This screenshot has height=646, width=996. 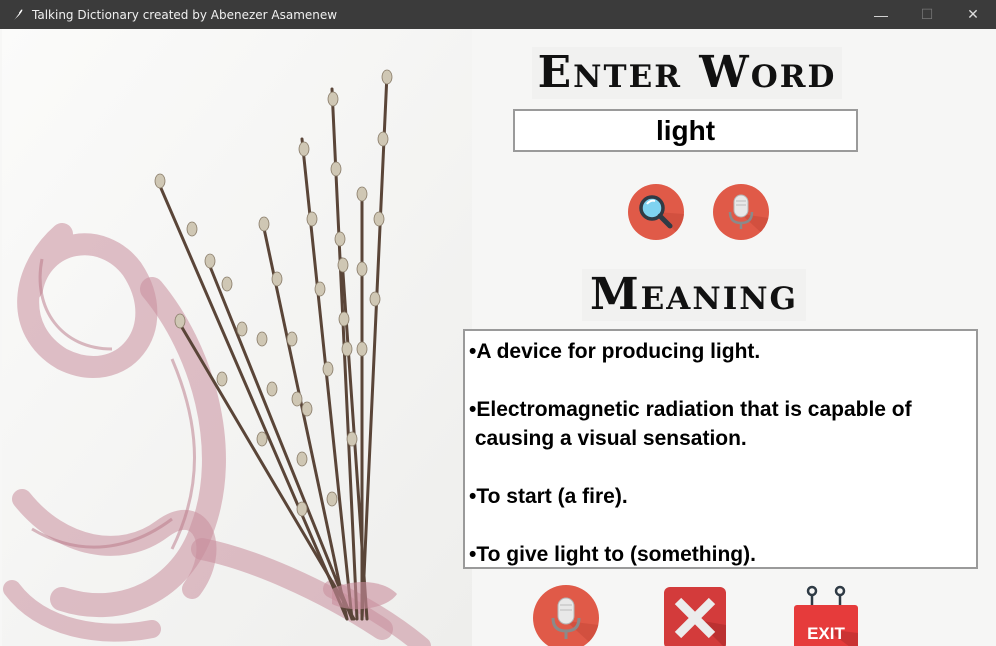 What do you see at coordinates (687, 73) in the screenshot?
I see `enter-word-heading: Enter Word` at bounding box center [687, 73].